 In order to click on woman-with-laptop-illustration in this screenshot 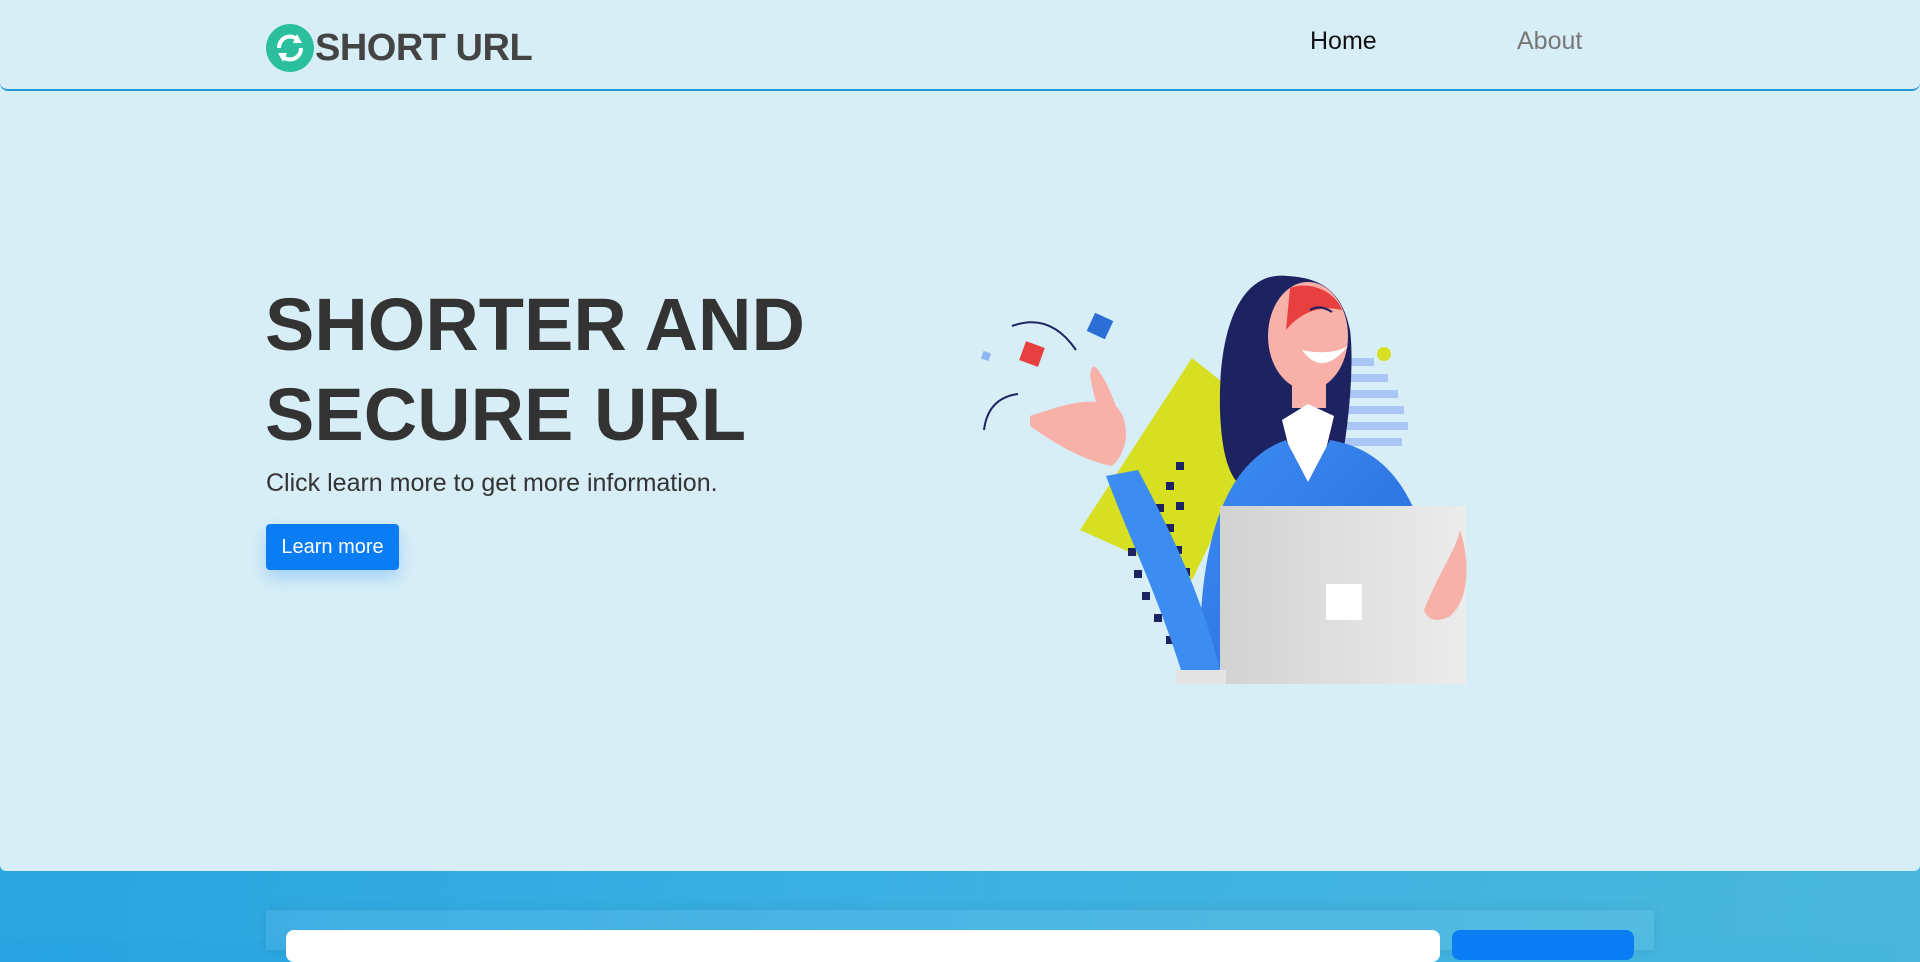, I will do `click(1230, 482)`.